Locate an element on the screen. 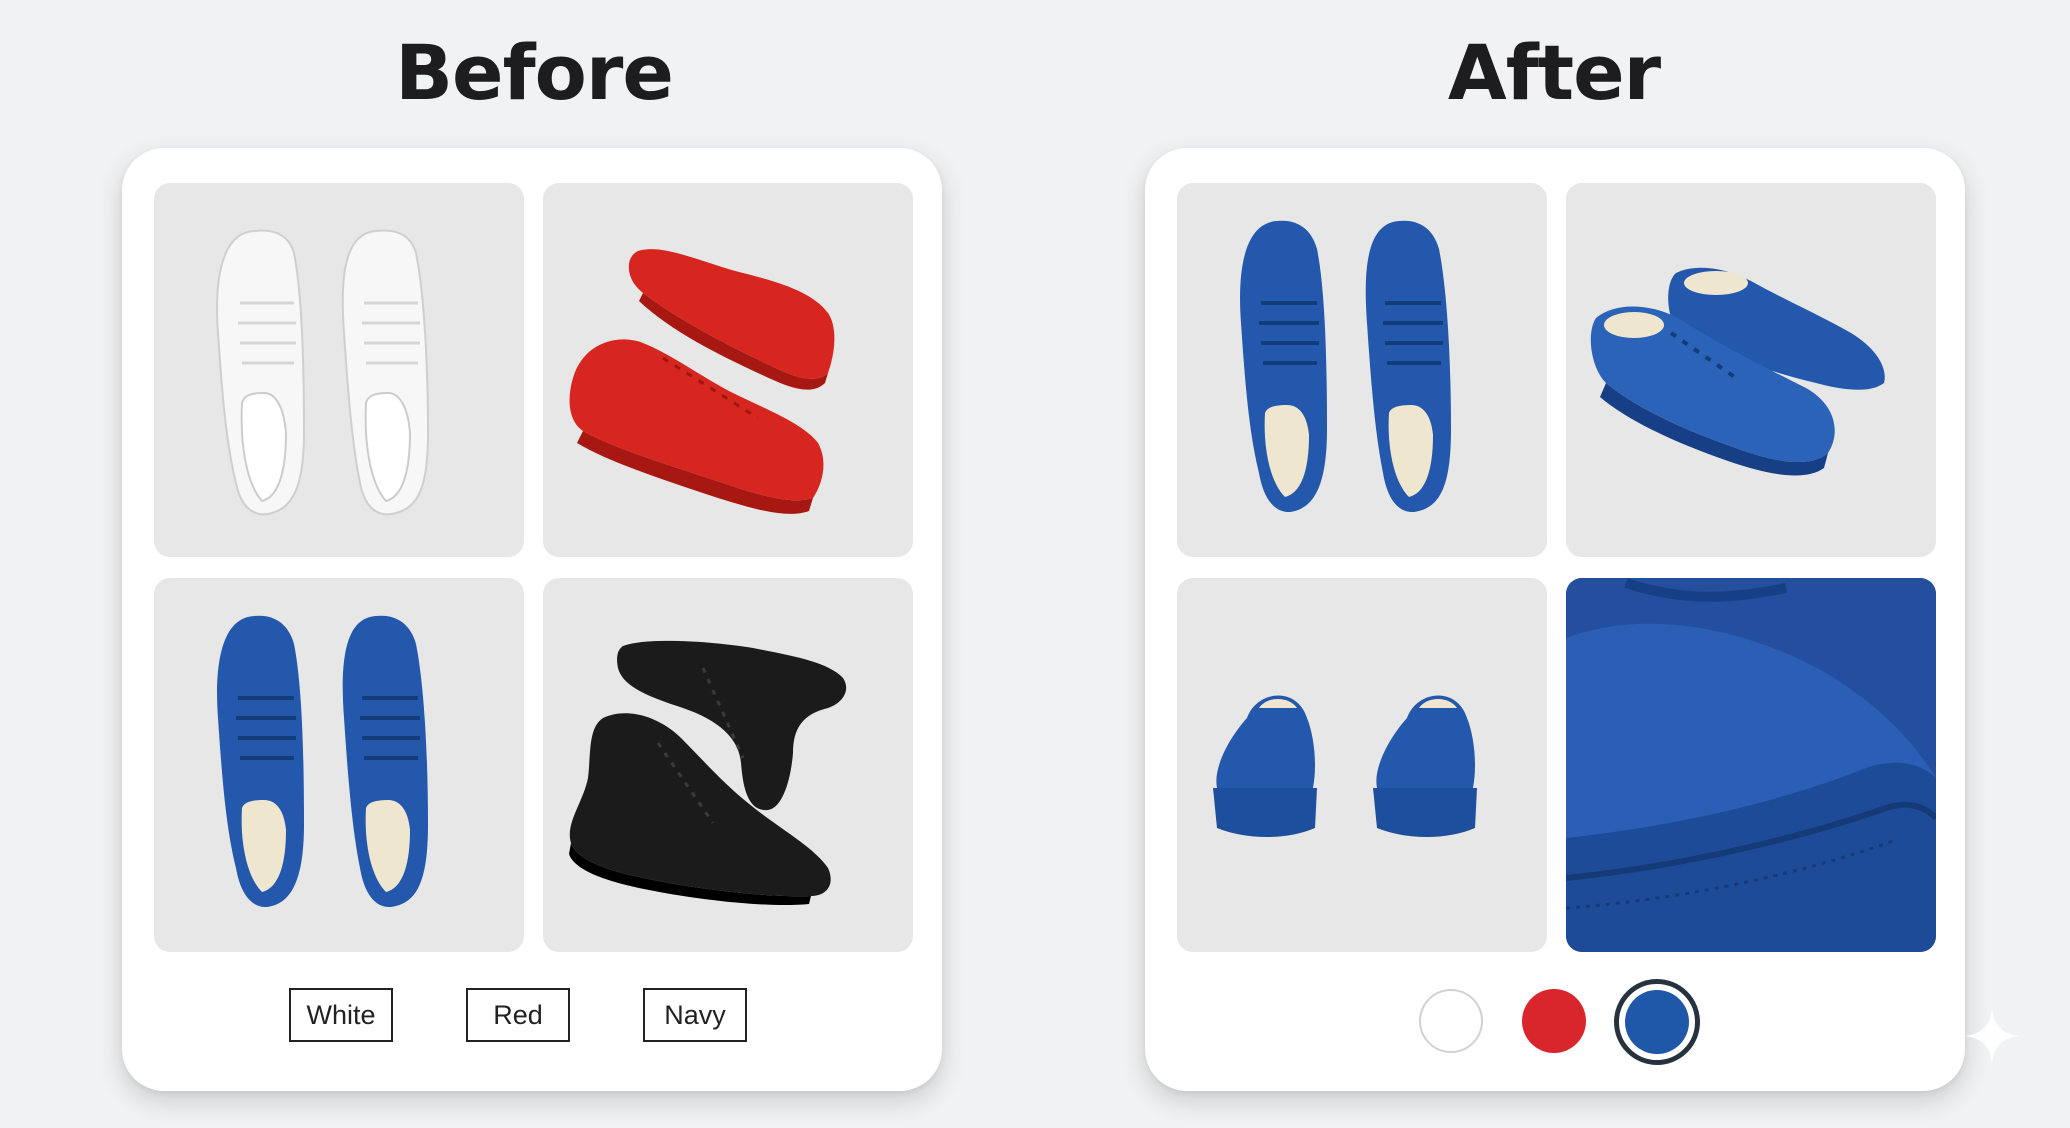 This screenshot has width=2070, height=1128. white-sneakers-image is located at coordinates (339, 370).